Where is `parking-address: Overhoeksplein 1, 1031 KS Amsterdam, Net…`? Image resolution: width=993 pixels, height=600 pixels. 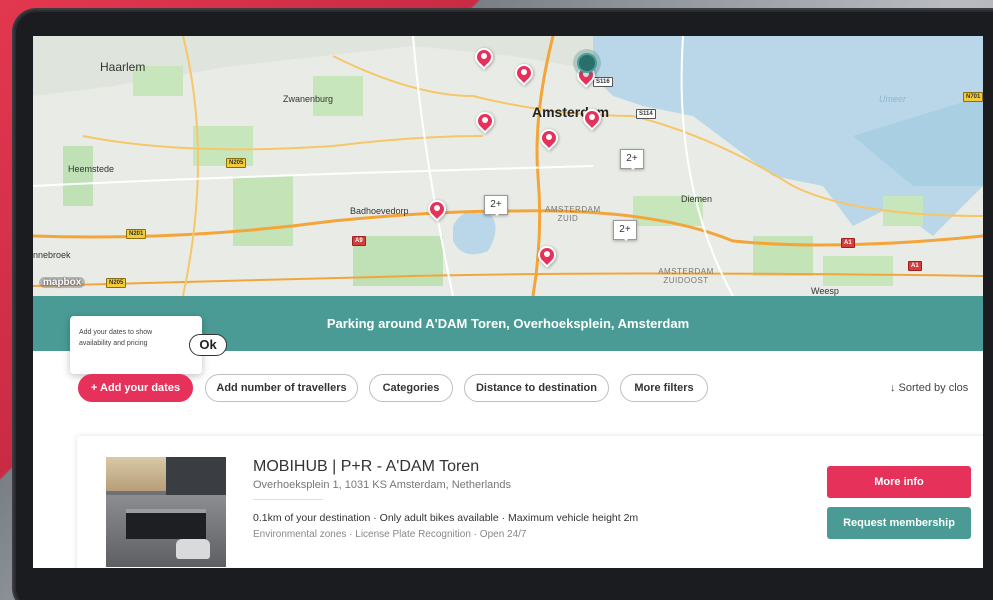 parking-address: Overhoeksplein 1, 1031 KS Amsterdam, Net… is located at coordinates (382, 485).